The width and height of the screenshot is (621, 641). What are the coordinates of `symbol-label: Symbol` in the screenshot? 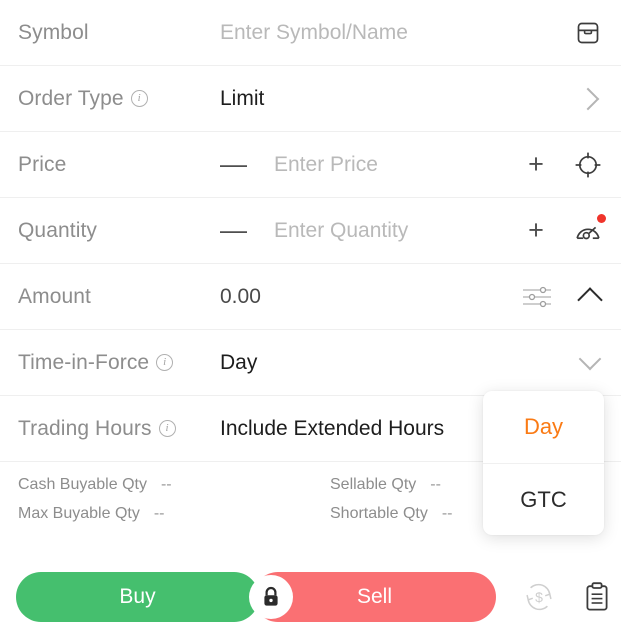 It's located at (53, 32).